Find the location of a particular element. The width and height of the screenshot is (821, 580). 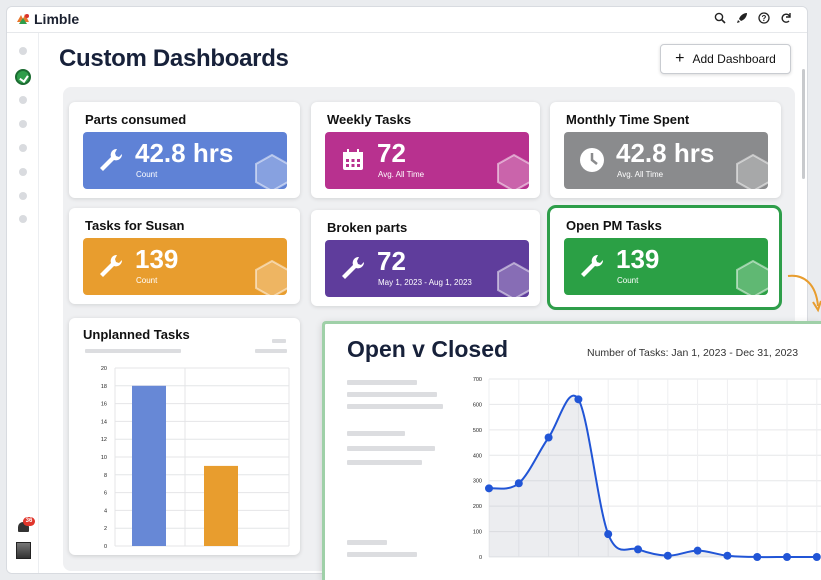

plus-icon: + is located at coordinates (680, 58).